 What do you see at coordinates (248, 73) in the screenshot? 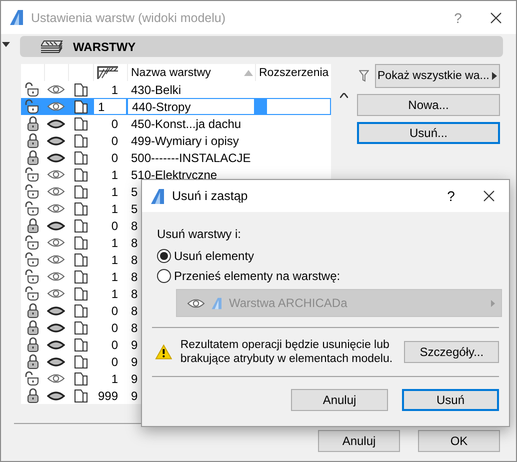
I see `sort-ascending-icon` at bounding box center [248, 73].